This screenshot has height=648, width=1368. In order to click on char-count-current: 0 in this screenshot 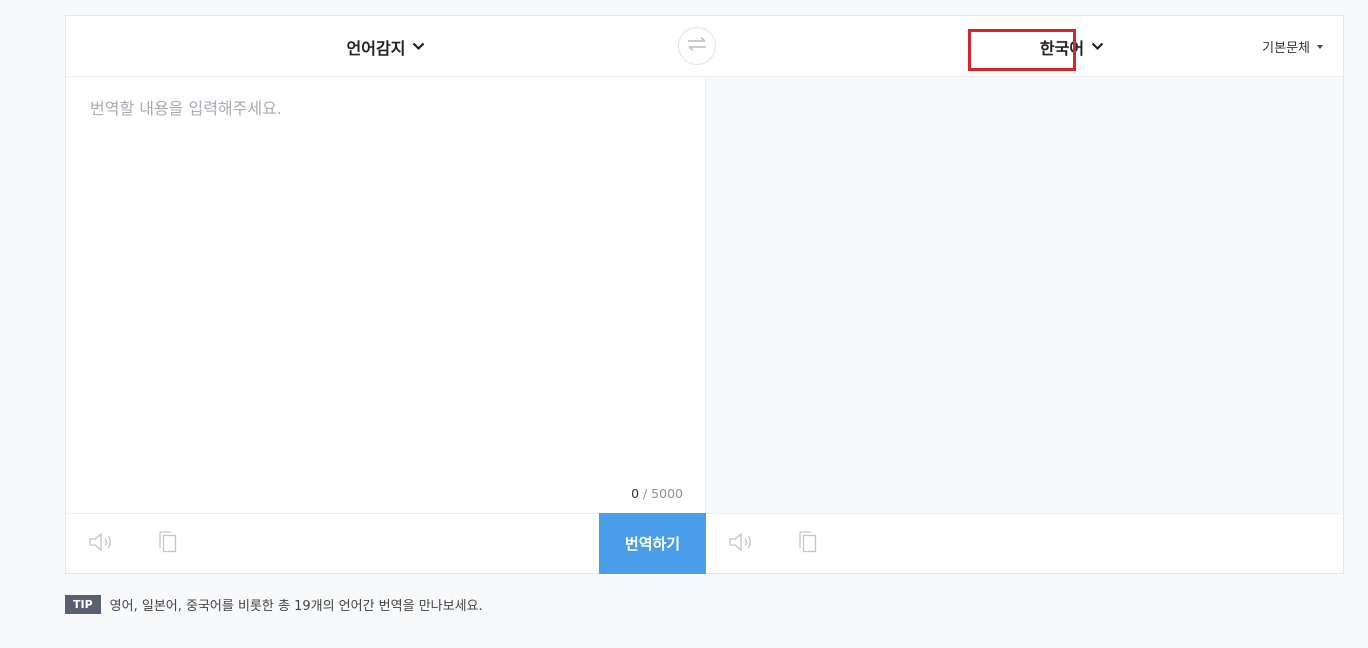, I will do `click(635, 493)`.